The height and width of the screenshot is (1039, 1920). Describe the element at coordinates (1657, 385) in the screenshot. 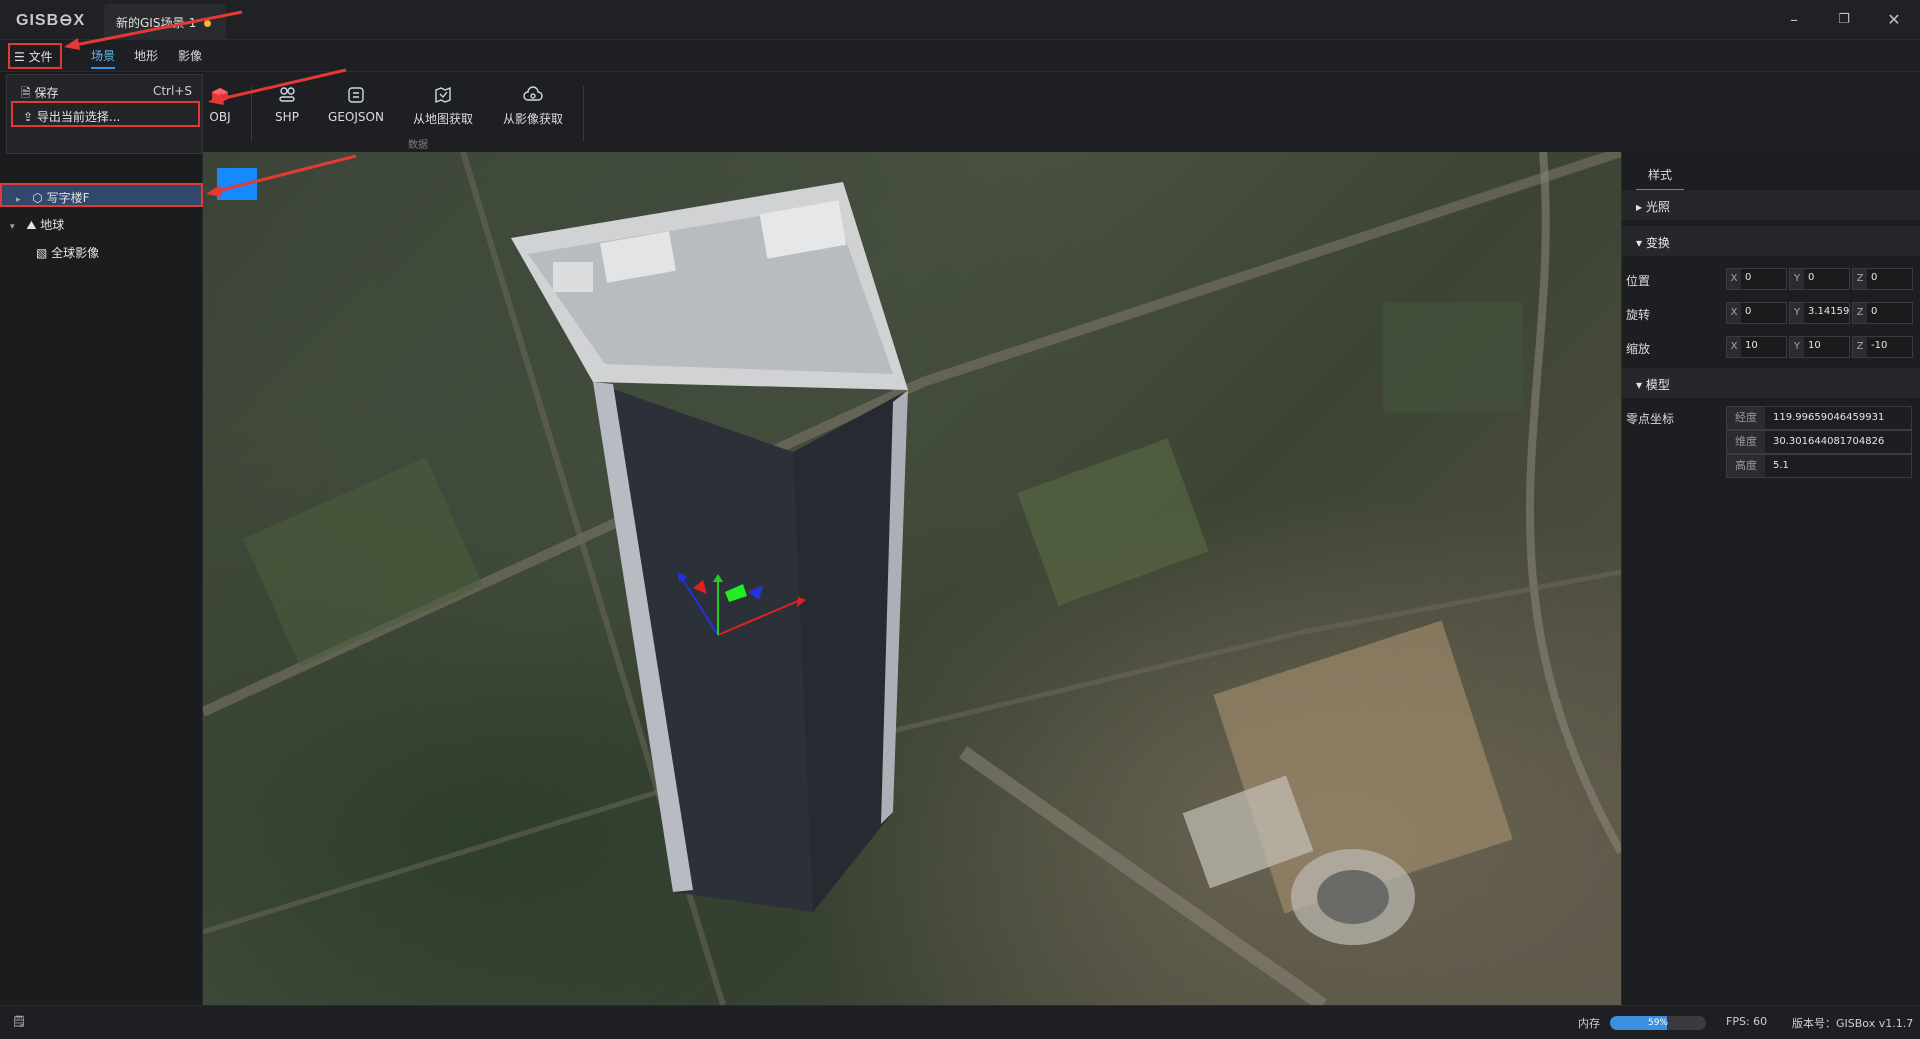

I see `section-model-label: 模型` at that location.